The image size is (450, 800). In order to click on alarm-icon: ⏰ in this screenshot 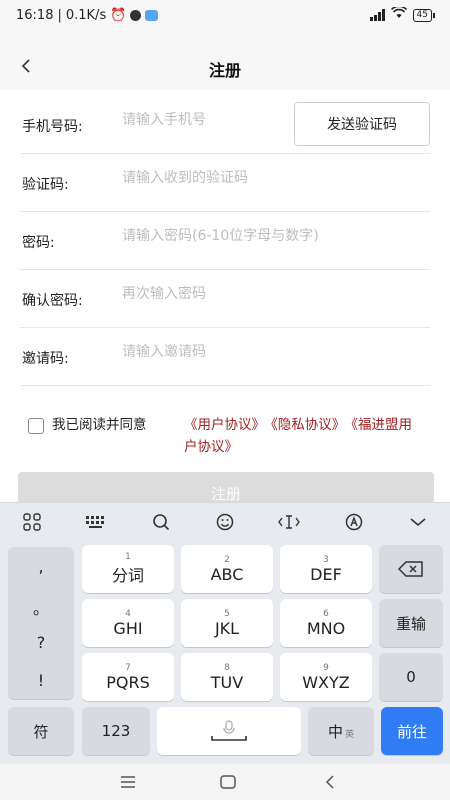, I will do `click(118, 15)`.